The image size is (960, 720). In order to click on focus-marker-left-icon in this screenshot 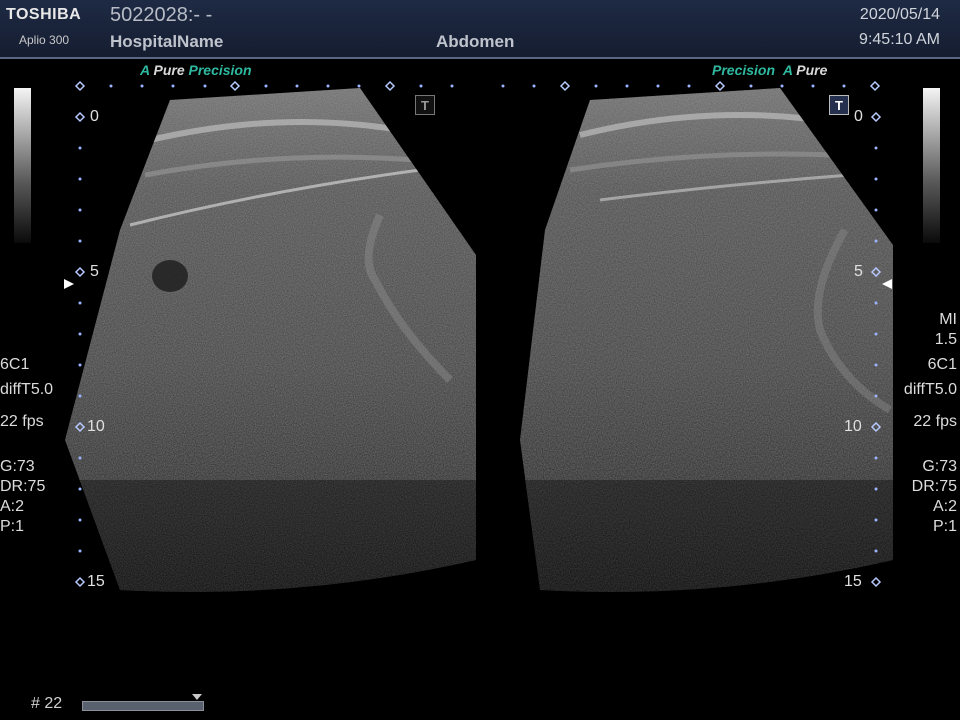, I will do `click(69, 284)`.